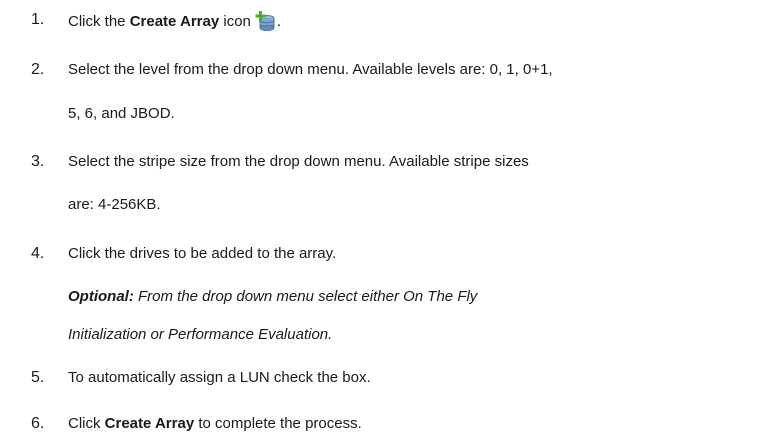  What do you see at coordinates (266, 23) in the screenshot?
I see `create-array-icon` at bounding box center [266, 23].